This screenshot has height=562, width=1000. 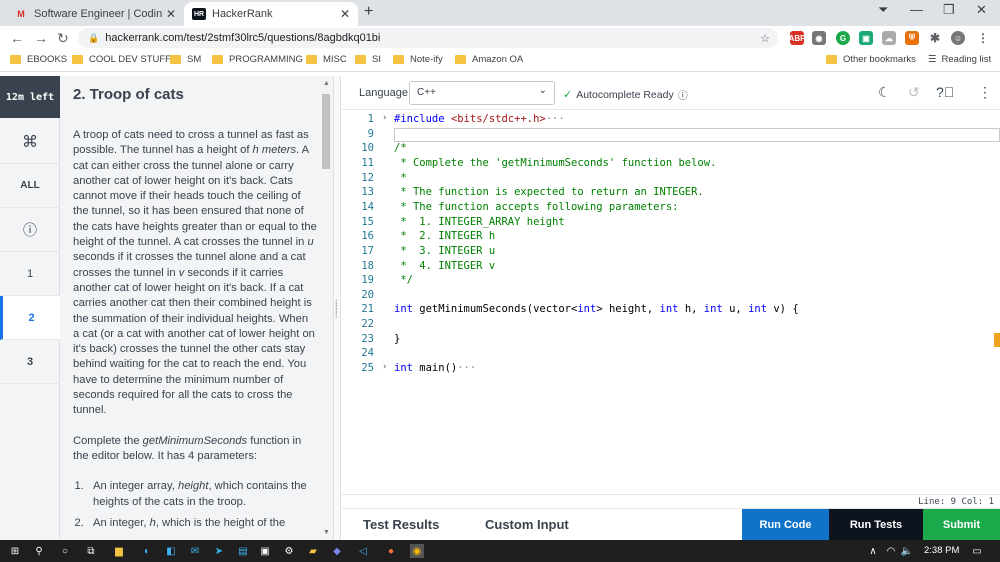 What do you see at coordinates (671, 354) in the screenshot?
I see `code-line: 24` at bounding box center [671, 354].